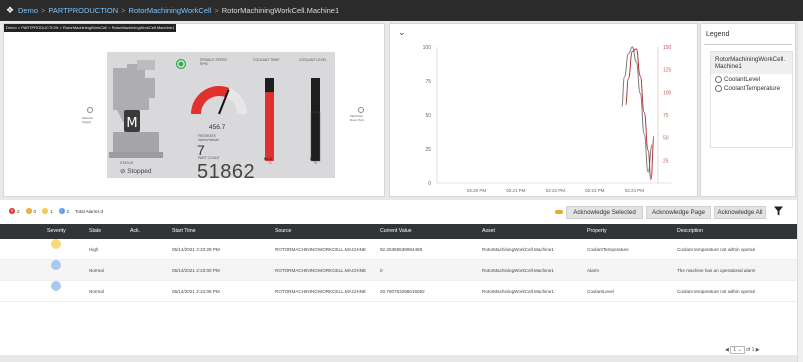  Describe the element at coordinates (667, 71) in the screenshot. I see `y-tick-label-right: 125` at that location.